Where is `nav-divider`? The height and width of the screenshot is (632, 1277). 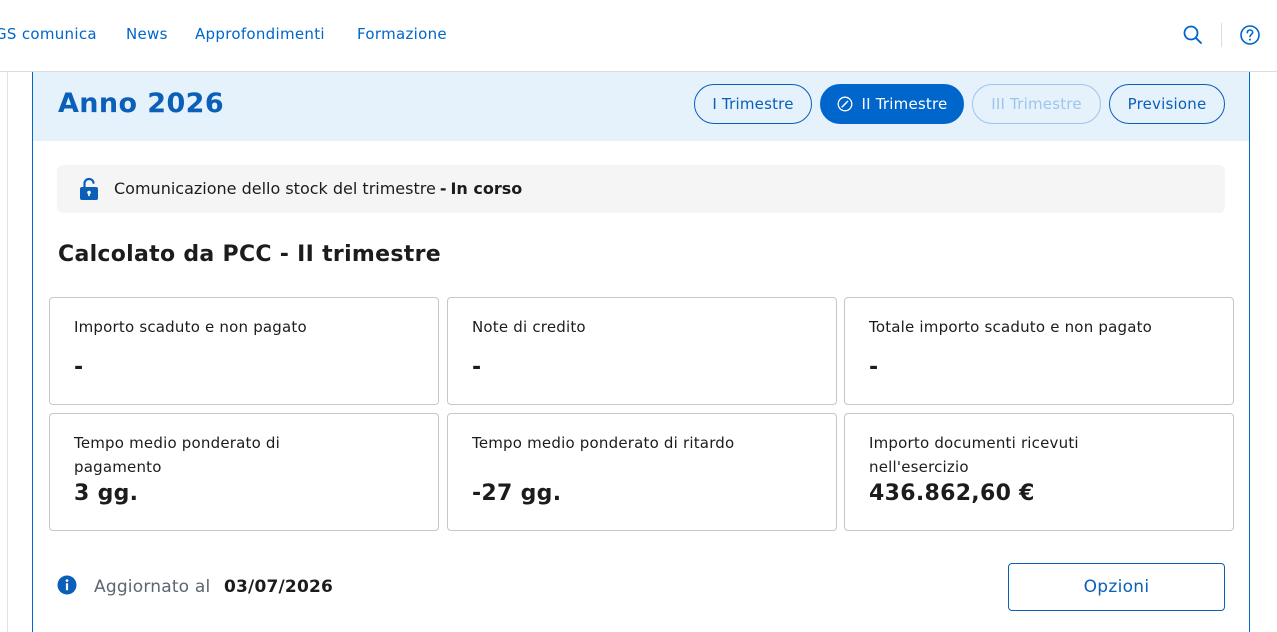 nav-divider is located at coordinates (1221, 35).